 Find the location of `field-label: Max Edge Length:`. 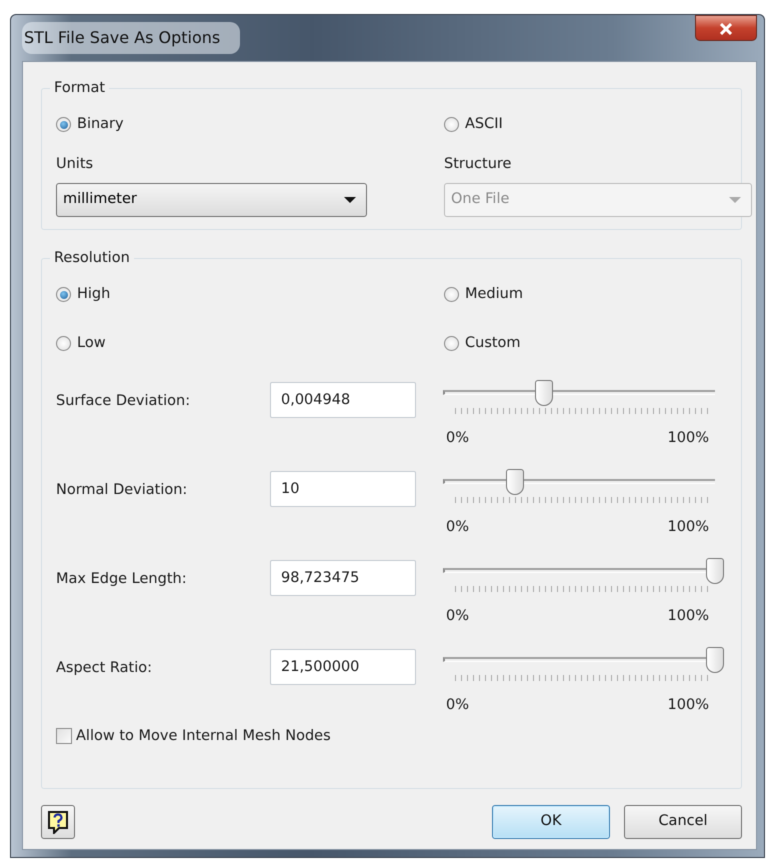

field-label: Max Edge Length: is located at coordinates (122, 579).